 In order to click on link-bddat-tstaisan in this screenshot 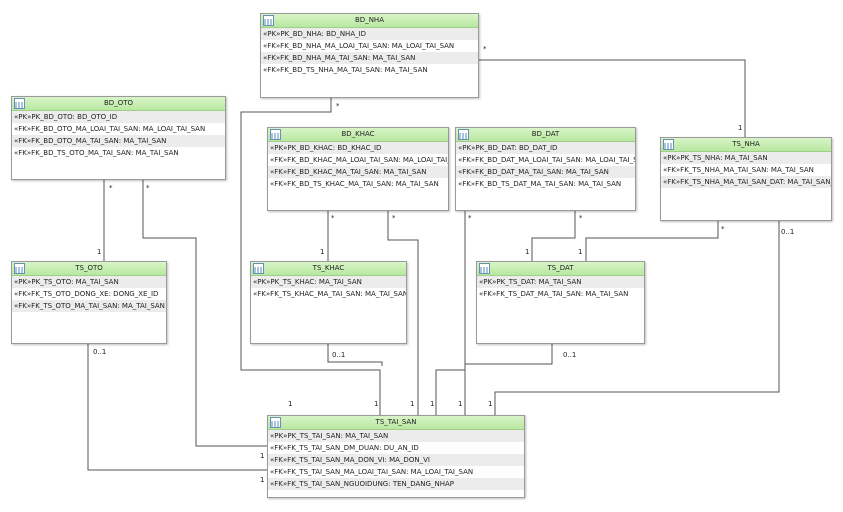, I will do `click(450, 312)`.